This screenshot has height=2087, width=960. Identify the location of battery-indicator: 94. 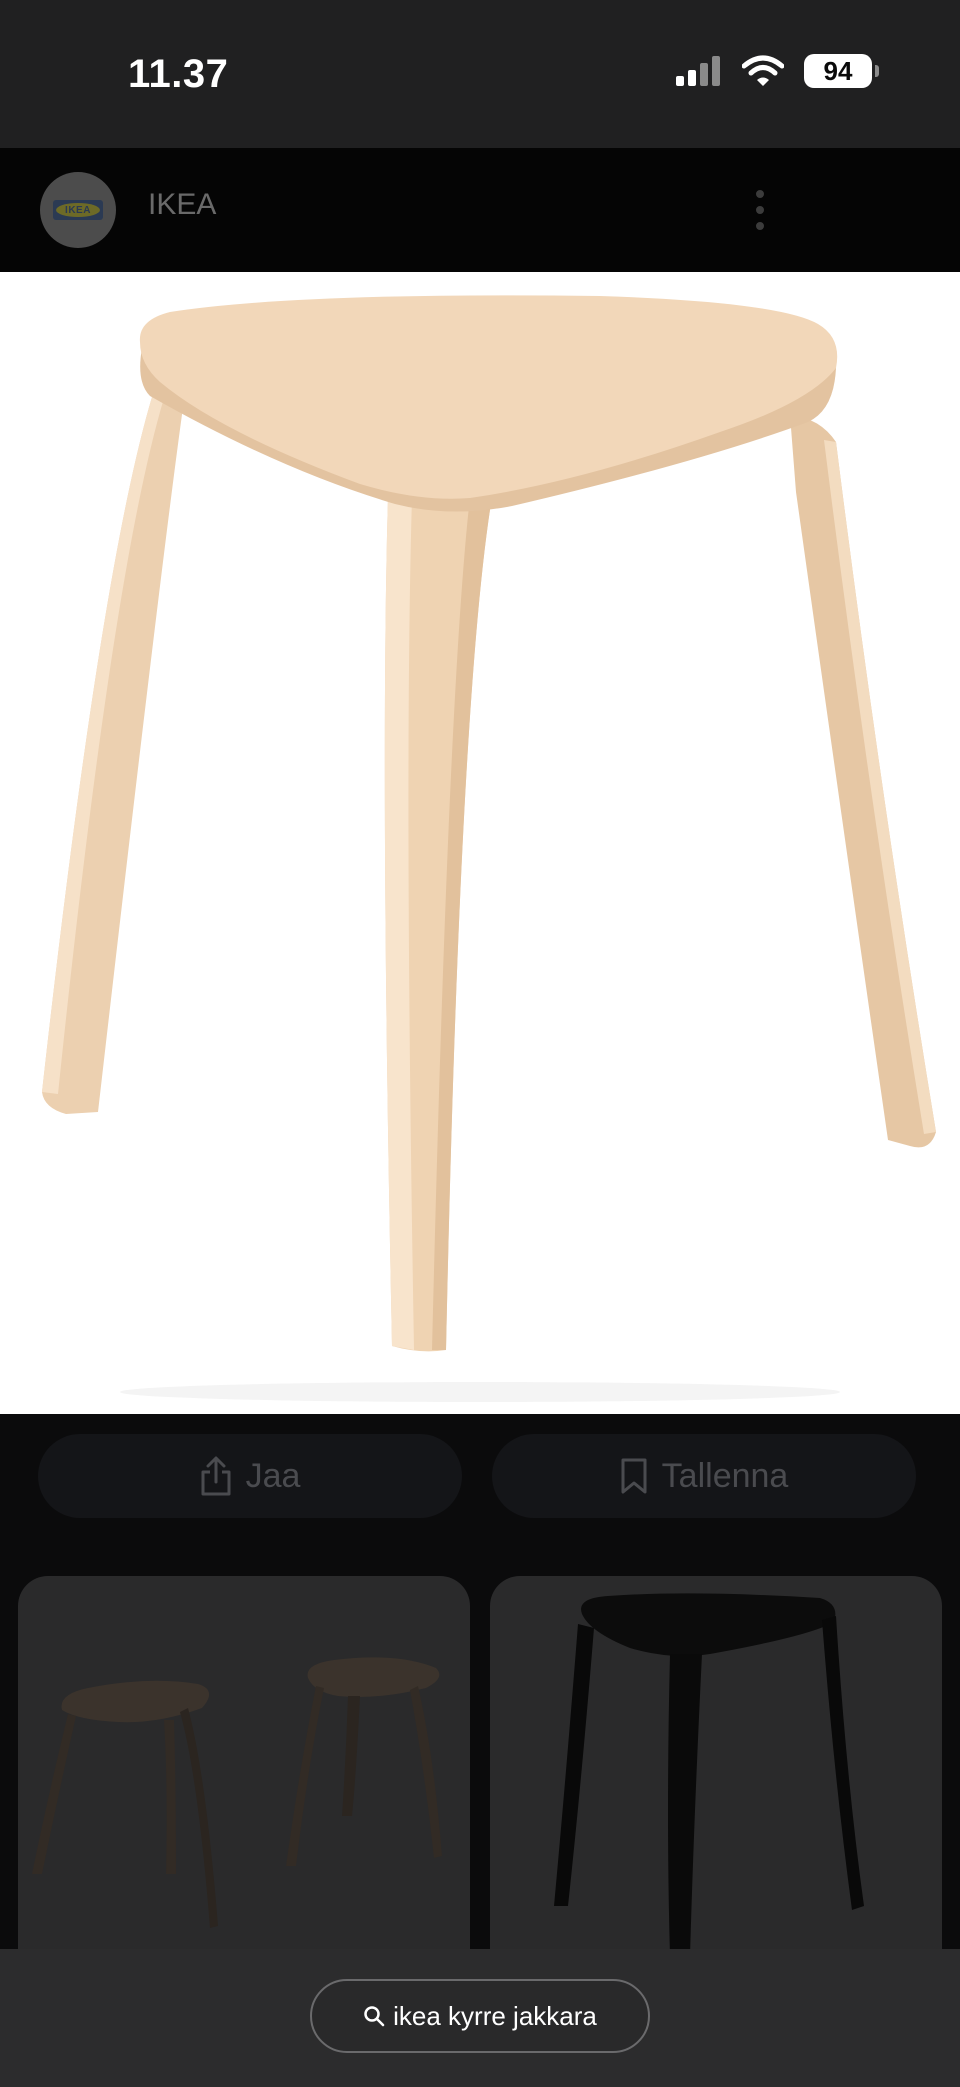
(841, 71).